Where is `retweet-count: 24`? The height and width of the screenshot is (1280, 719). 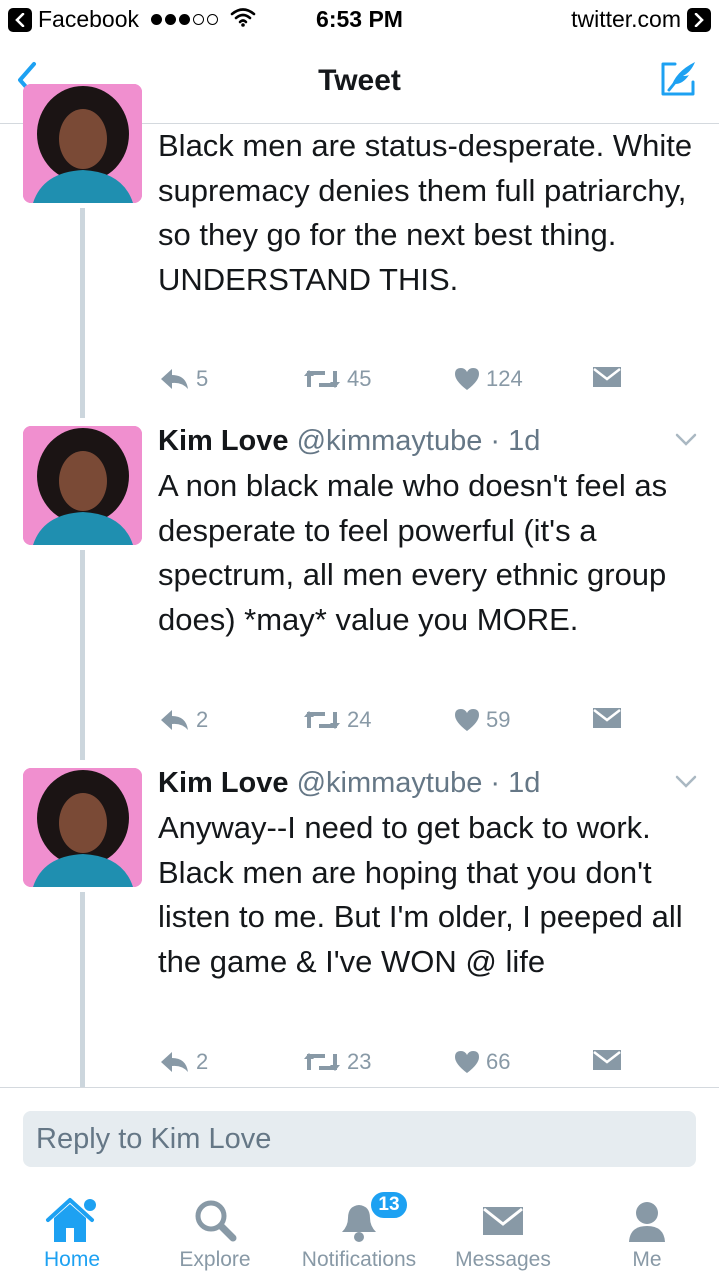 retweet-count: 24 is located at coordinates (359, 719).